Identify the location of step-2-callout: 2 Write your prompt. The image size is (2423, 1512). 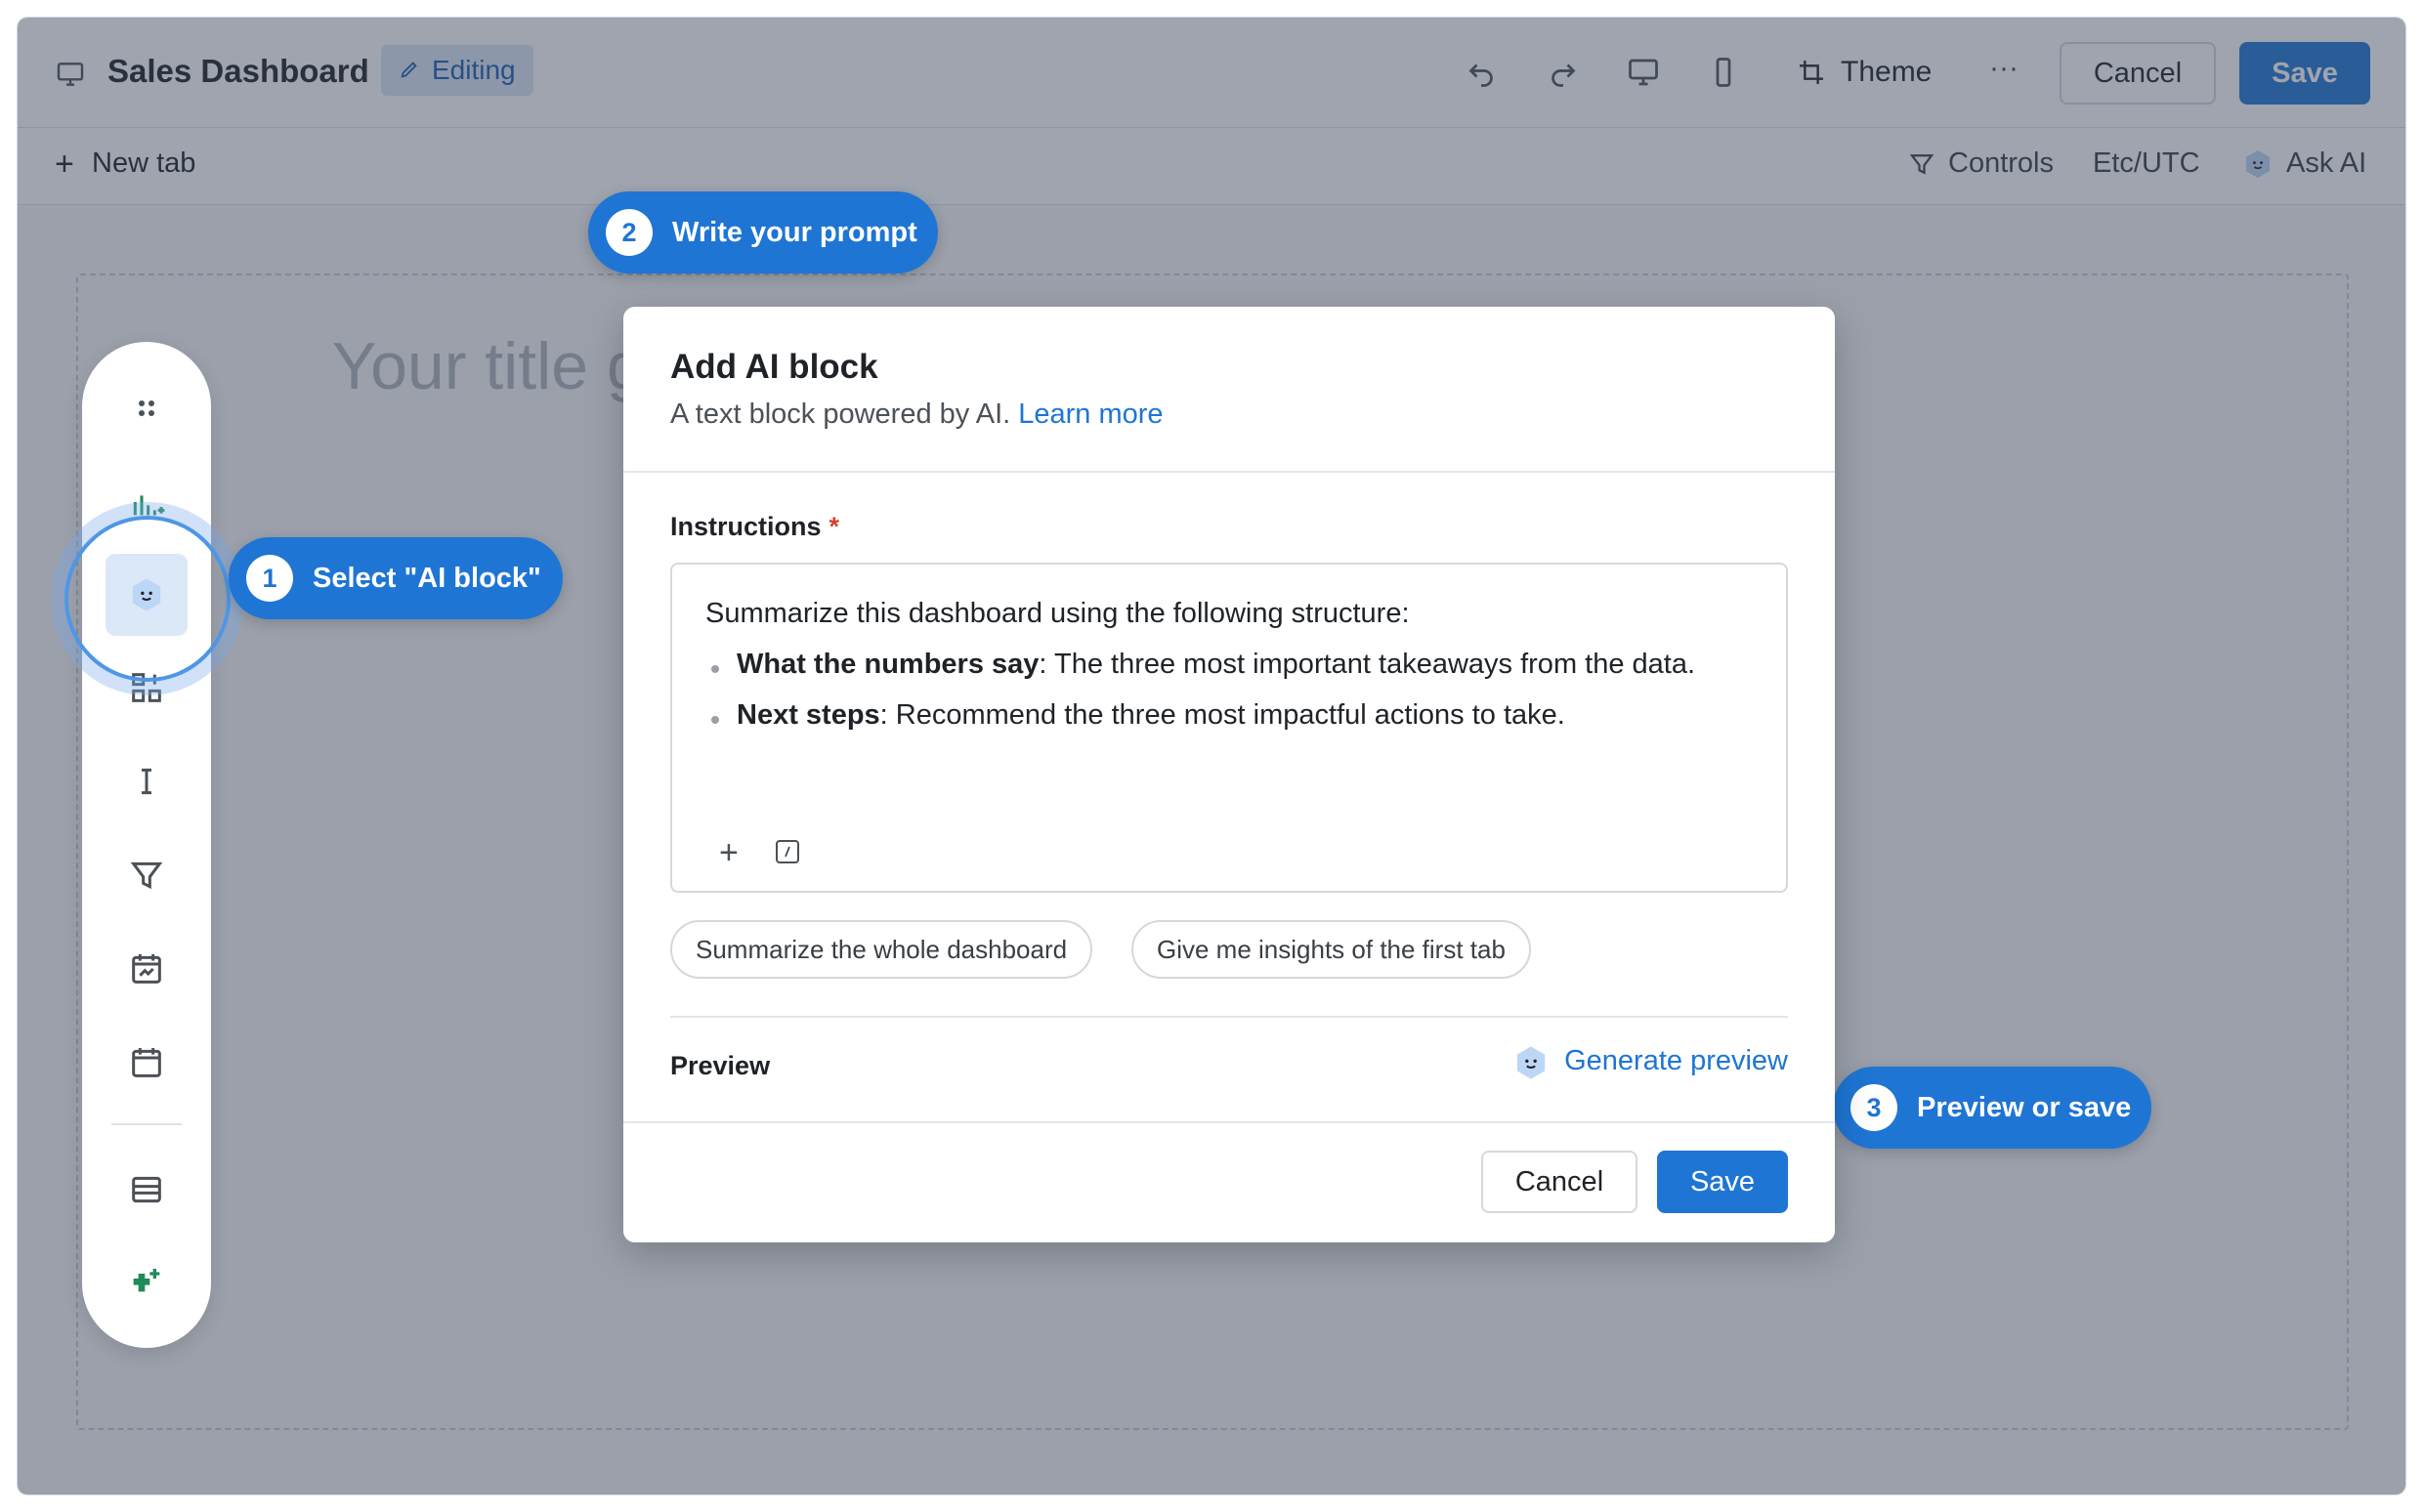
(763, 232).